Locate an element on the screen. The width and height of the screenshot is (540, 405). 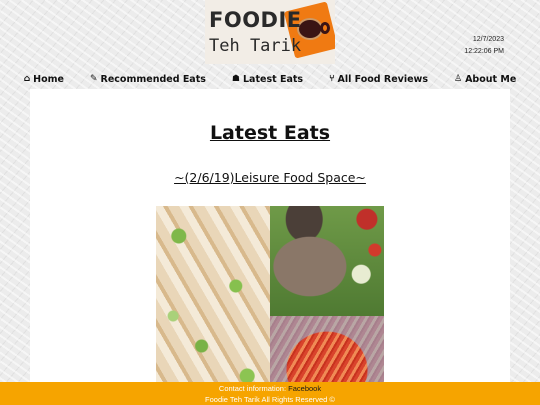
nav-label-about-me: About Me is located at coordinates (491, 79).